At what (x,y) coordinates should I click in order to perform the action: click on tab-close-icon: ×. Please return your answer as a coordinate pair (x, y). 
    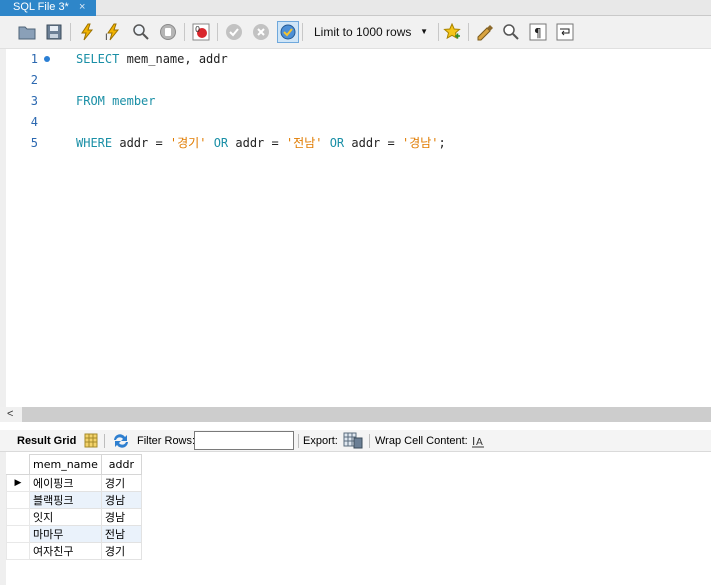
    Looking at the image, I should click on (82, 7).